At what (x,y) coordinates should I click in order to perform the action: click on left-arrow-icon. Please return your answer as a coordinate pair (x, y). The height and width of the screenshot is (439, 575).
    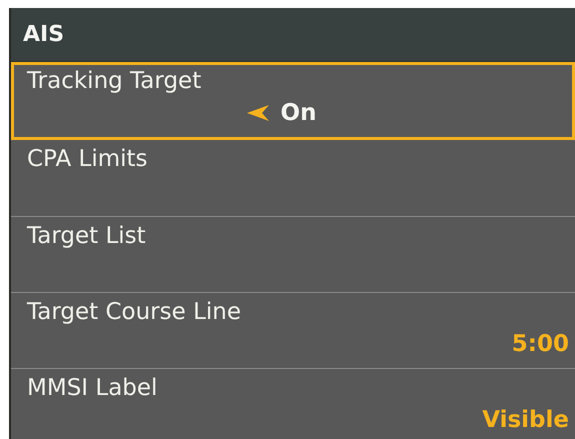
    Looking at the image, I should click on (257, 113).